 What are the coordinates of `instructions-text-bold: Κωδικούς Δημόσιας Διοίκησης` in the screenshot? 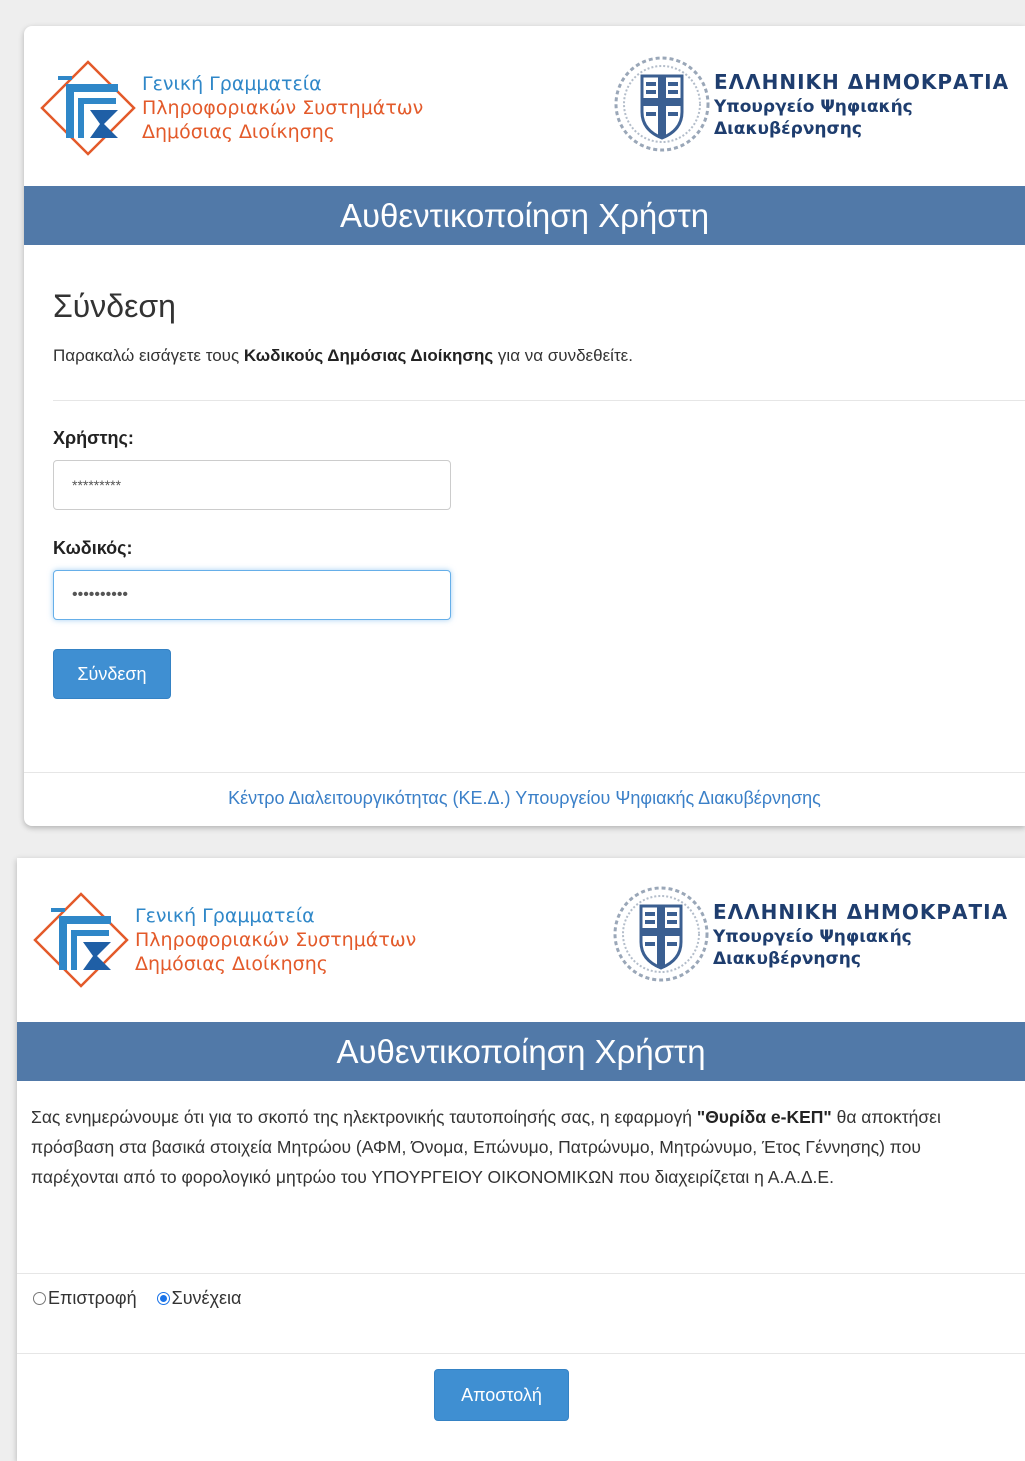 It's located at (368, 355).